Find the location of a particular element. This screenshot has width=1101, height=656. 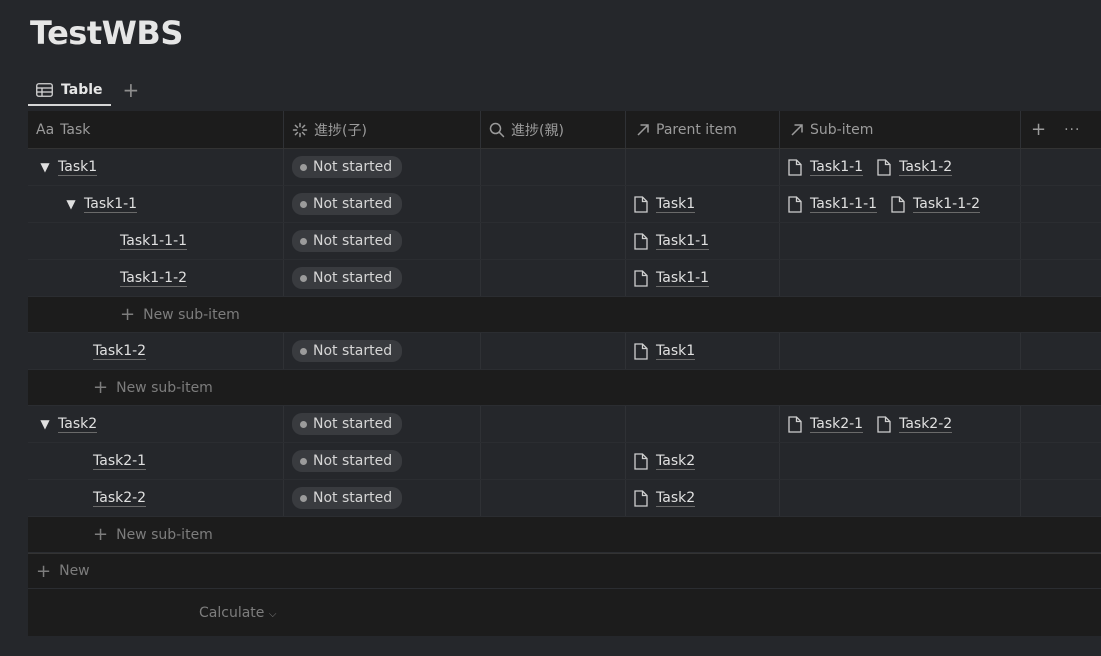

sub-item-cell: Task1-1-1 Task1-1-2 is located at coordinates (900, 204).